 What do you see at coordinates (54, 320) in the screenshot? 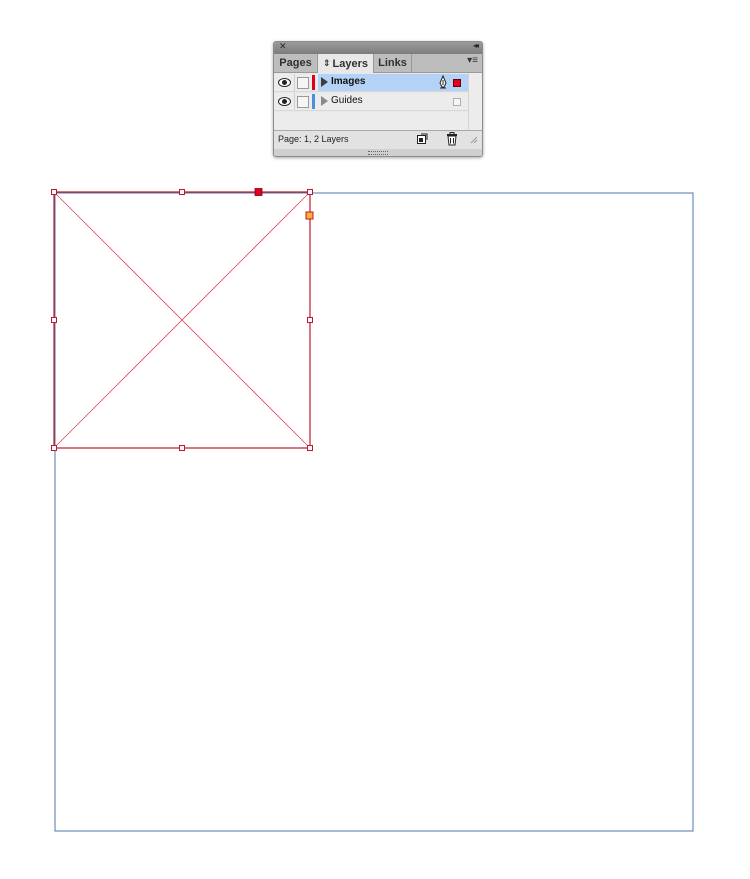
I see `handle-middle-left` at bounding box center [54, 320].